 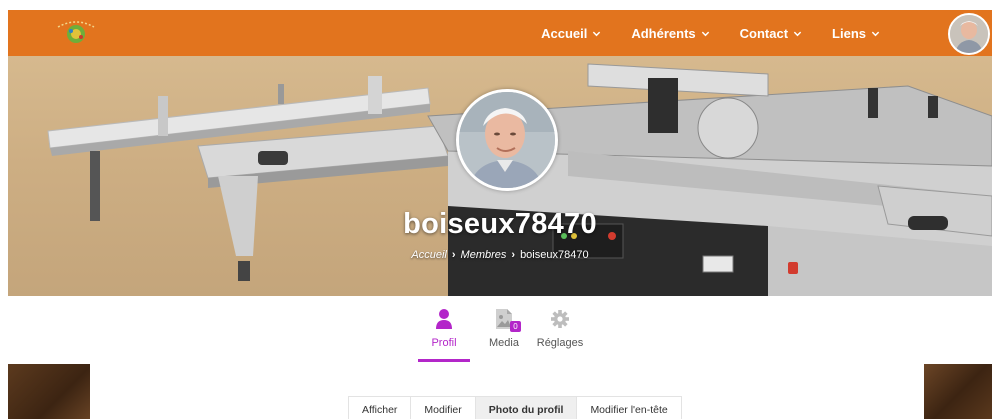 I want to click on breadcrumb-members: Membres, so click(x=484, y=255).